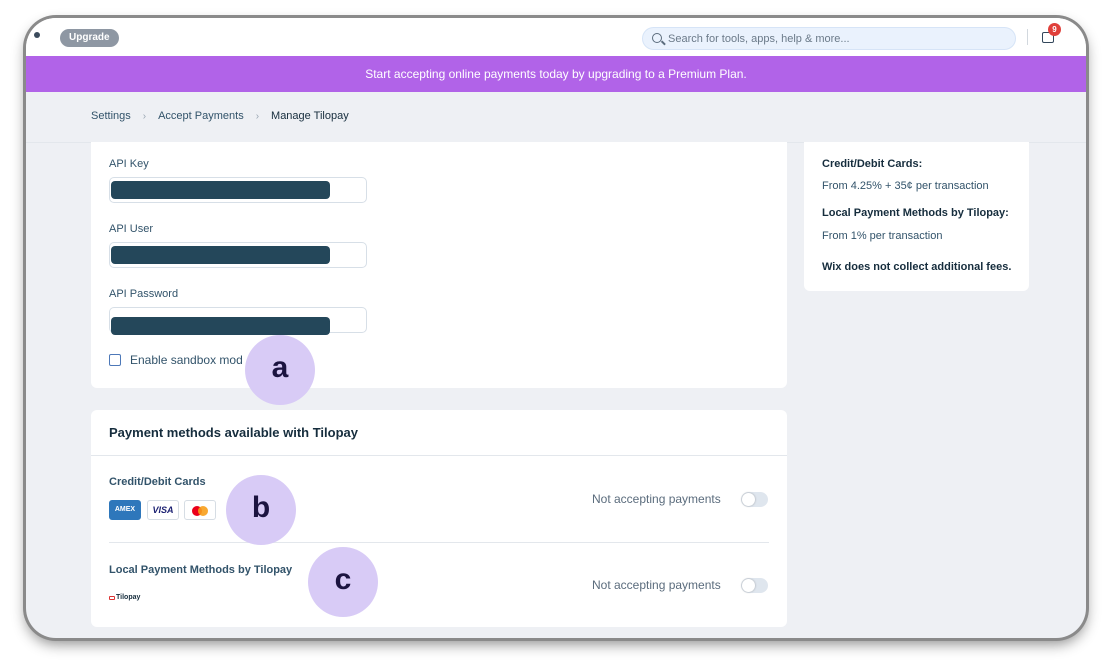 The width and height of the screenshot is (1114, 666). What do you see at coordinates (128, 597) in the screenshot?
I see `tilopay-logo-text: Tilopay` at bounding box center [128, 597].